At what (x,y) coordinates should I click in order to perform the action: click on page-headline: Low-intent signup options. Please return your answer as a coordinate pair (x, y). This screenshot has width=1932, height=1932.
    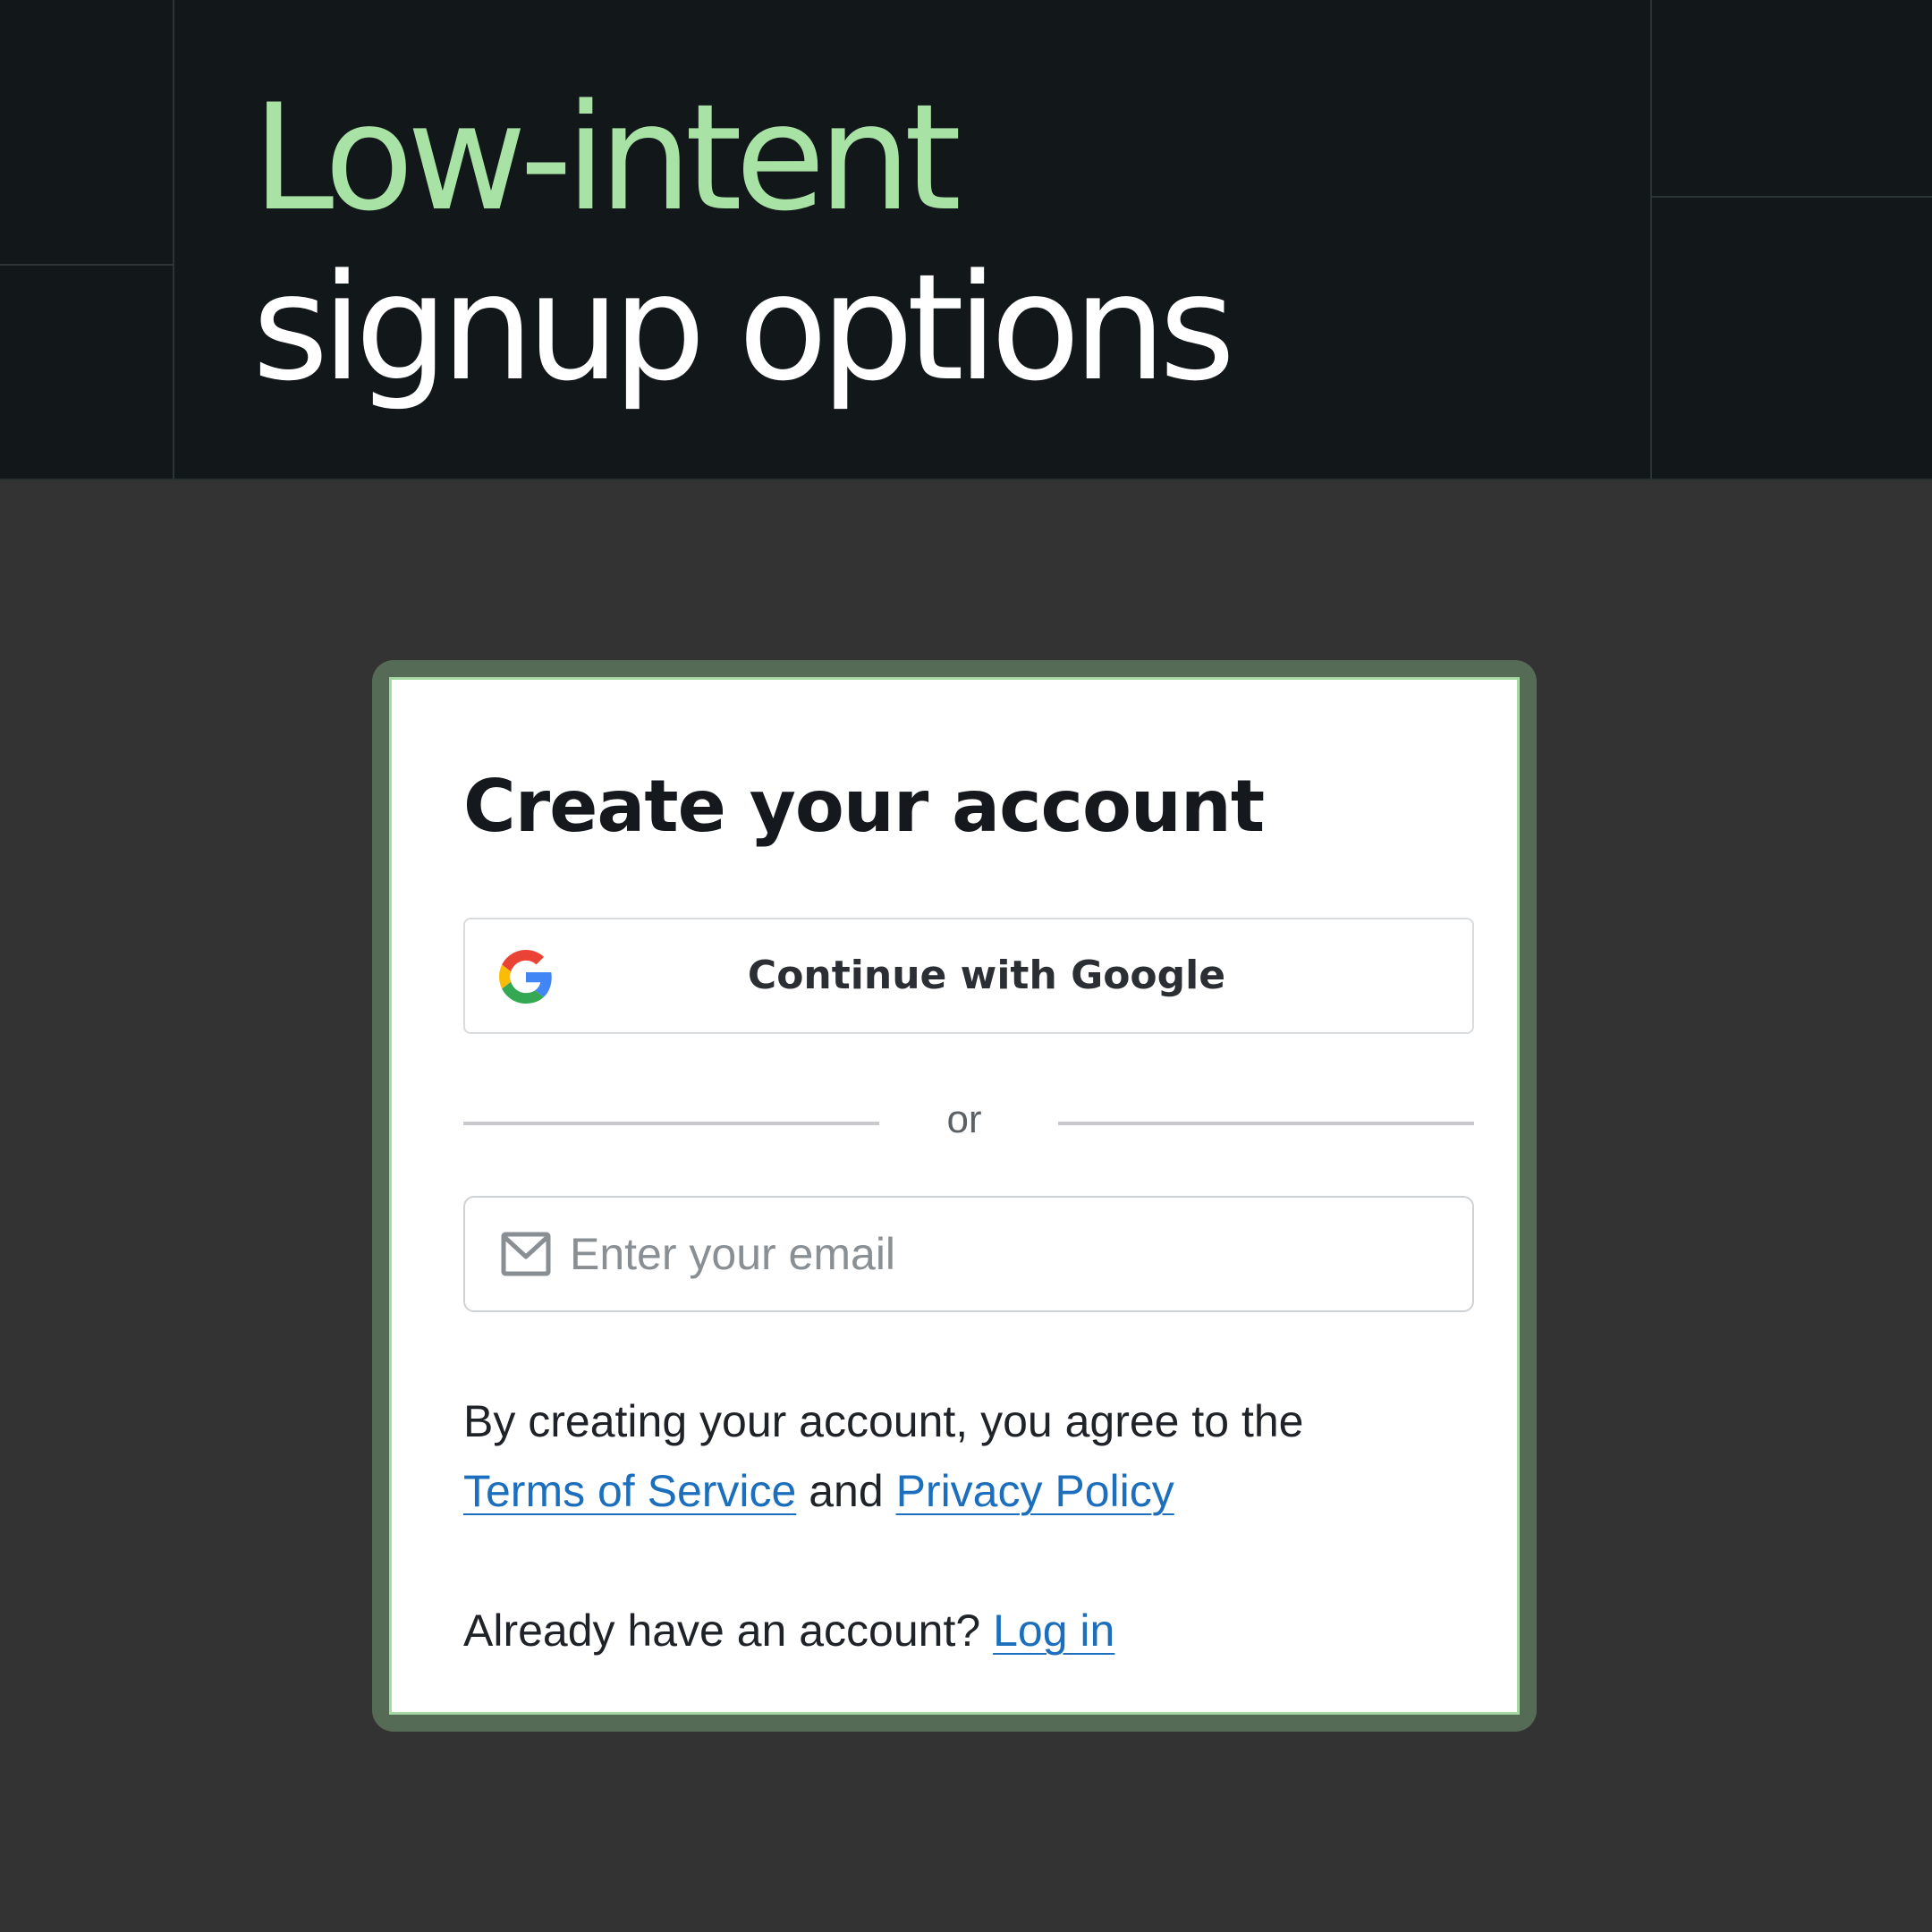
    Looking at the image, I should click on (743, 242).